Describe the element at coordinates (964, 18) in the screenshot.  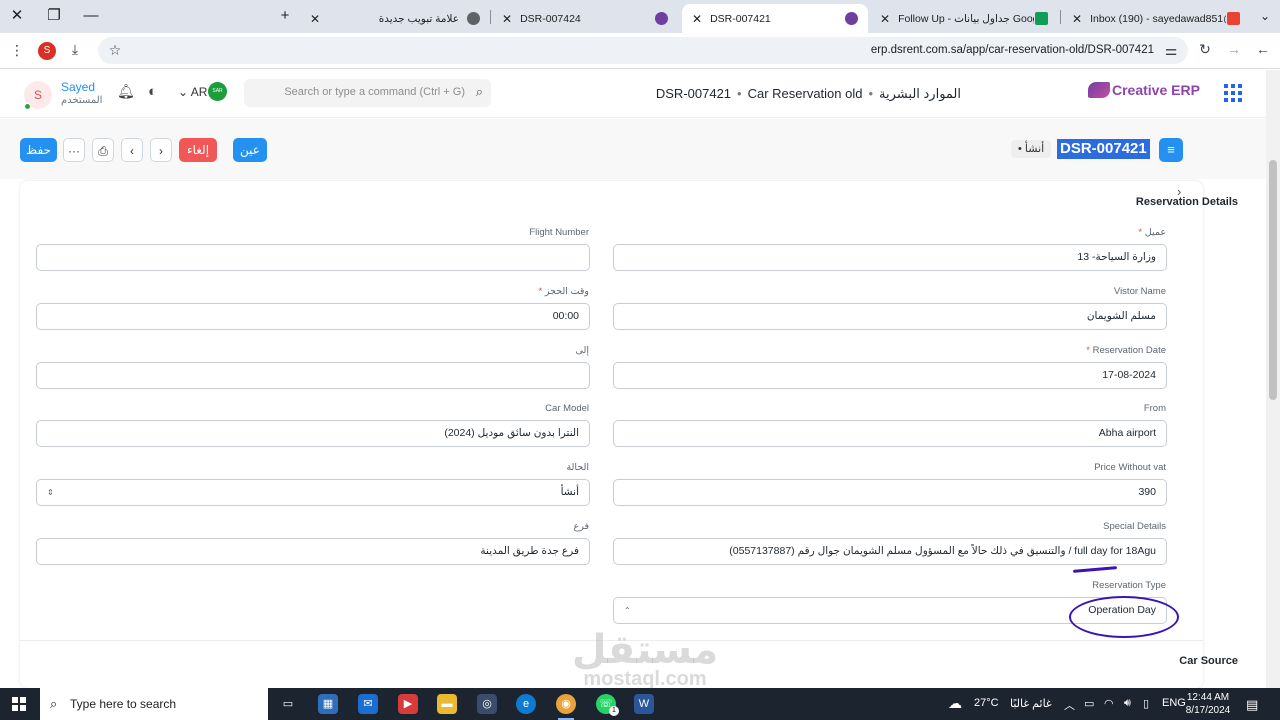
I see `browser-tab: ✕ Follow Up - جداول بيانات Googl` at that location.